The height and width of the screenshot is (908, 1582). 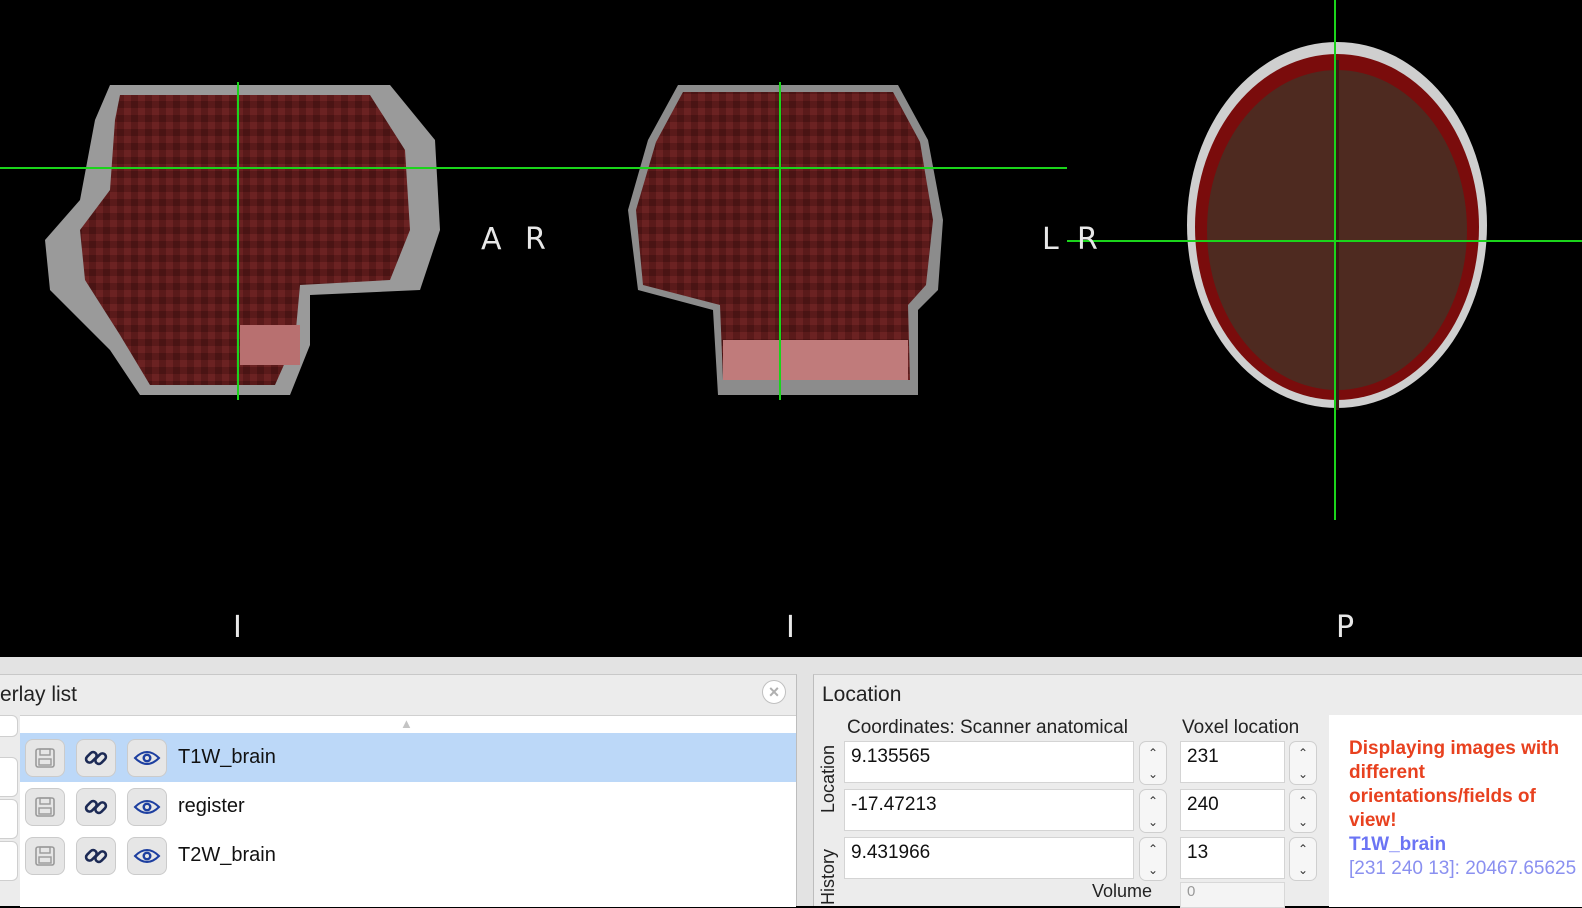 What do you see at coordinates (989, 762) in the screenshot?
I see `coord-x-field: 9.135565` at bounding box center [989, 762].